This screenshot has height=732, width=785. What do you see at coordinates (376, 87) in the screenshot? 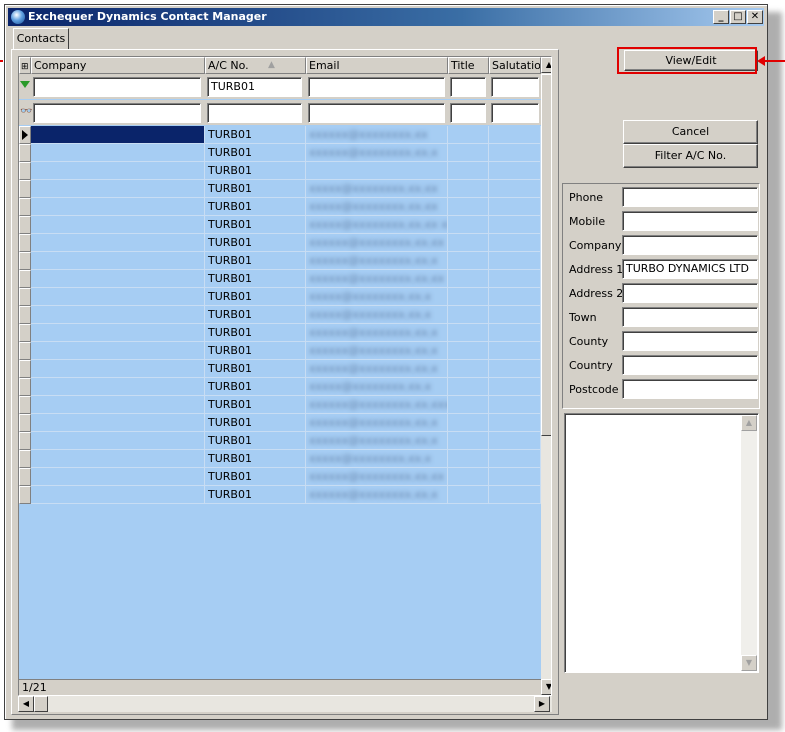
I see `filter-email-input` at bounding box center [376, 87].